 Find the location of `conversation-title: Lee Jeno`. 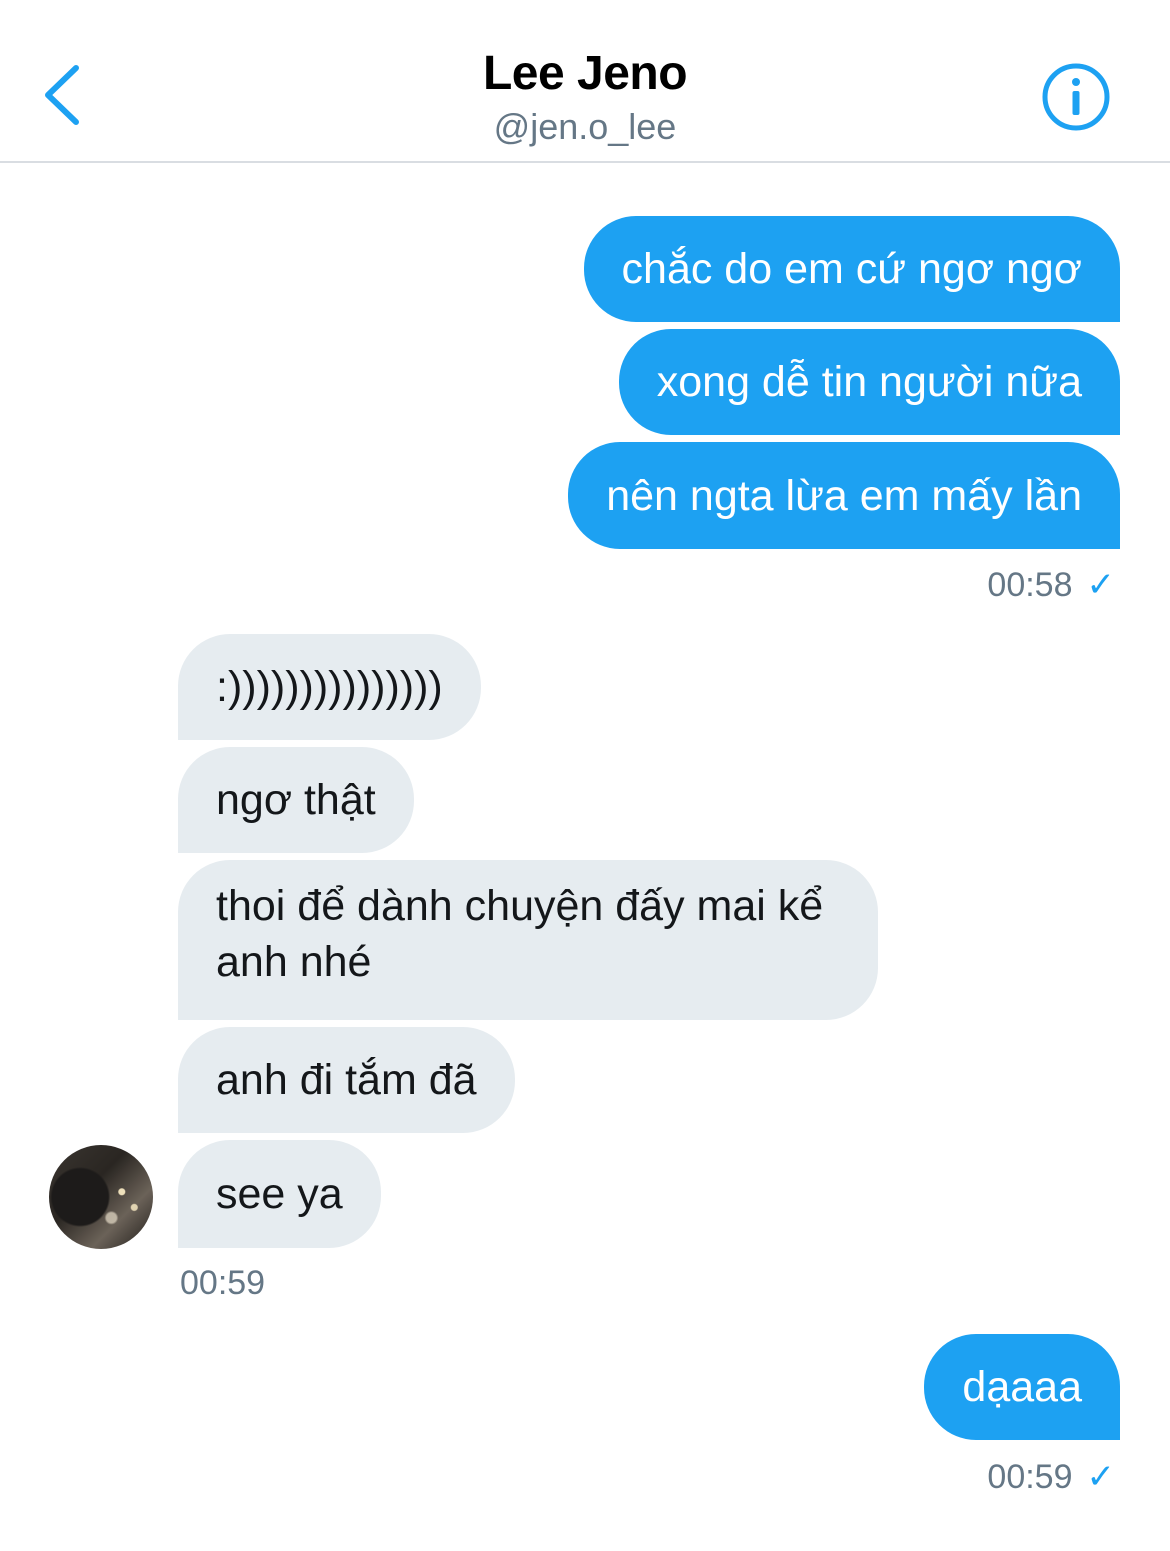

conversation-title: Lee Jeno is located at coordinates (585, 73).